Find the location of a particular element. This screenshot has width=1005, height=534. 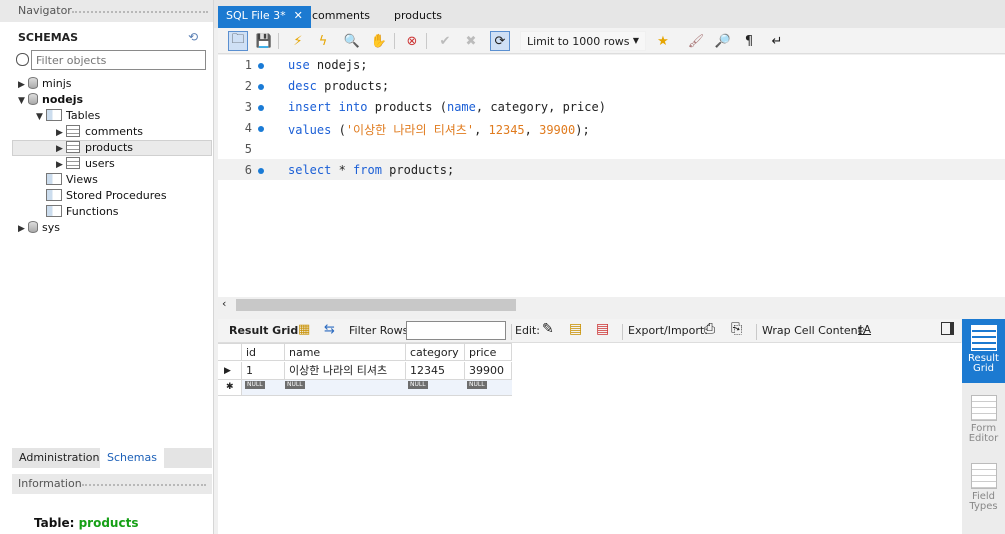

schemas-title: SCHEMAS is located at coordinates (48, 37).